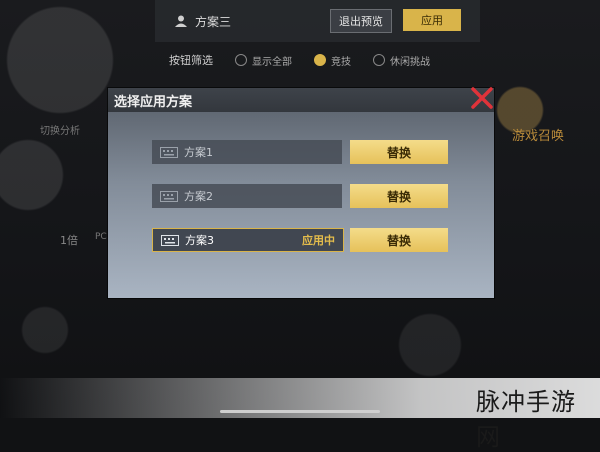 This screenshot has width=600, height=452. I want to click on filter-option-all: 显示全部, so click(263, 60).